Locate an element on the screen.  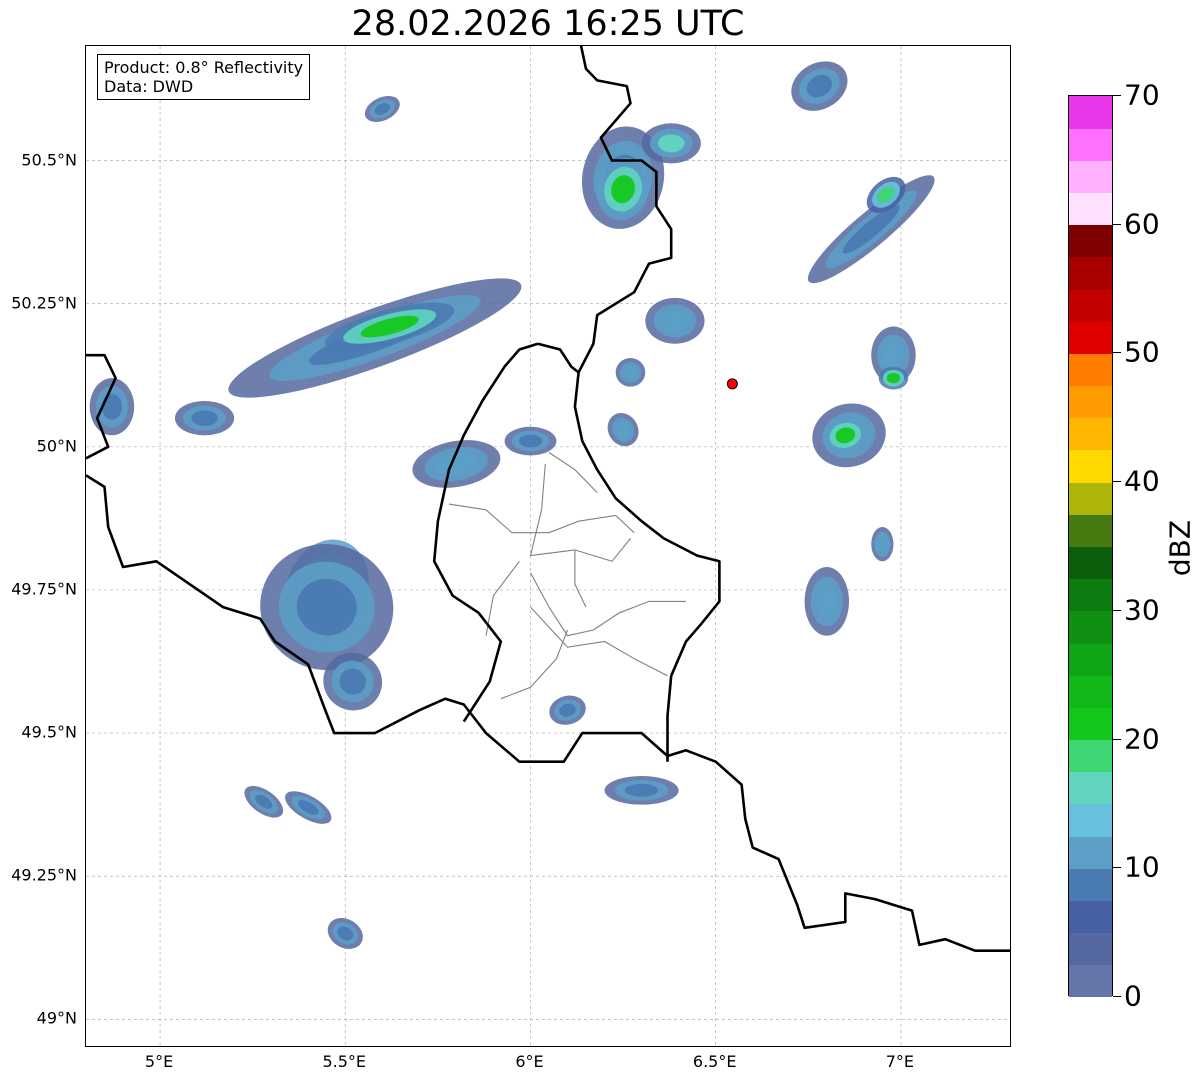
info-box: Product: 0.8° Reflectivity Data: DWD is located at coordinates (204, 77).